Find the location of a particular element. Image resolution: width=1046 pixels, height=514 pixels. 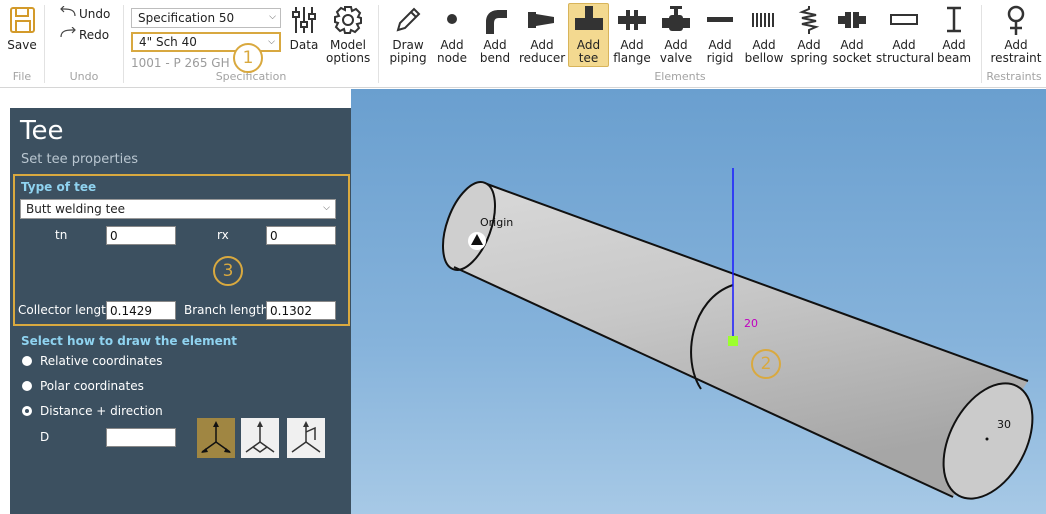

add-structural-button: Add structural is located at coordinates (905, 34).